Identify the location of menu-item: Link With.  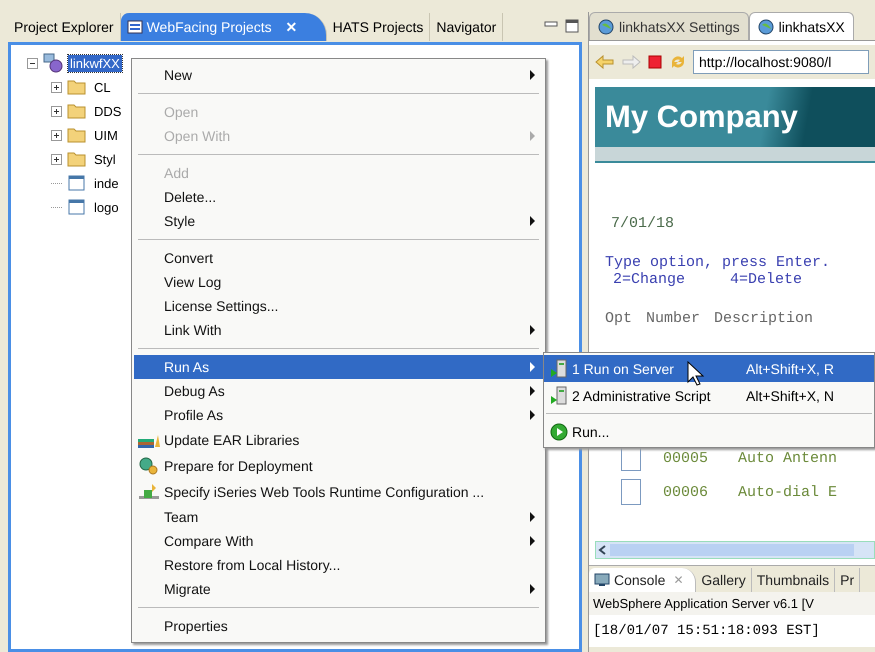
(338, 330).